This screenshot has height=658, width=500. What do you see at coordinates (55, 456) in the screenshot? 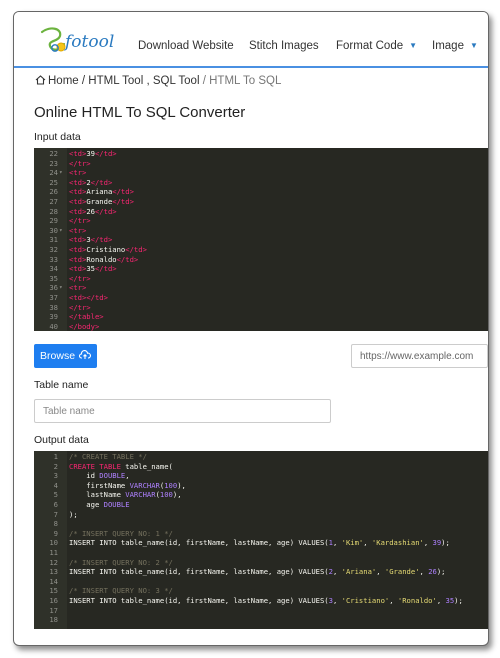
I see `line-number: 1` at bounding box center [55, 456].